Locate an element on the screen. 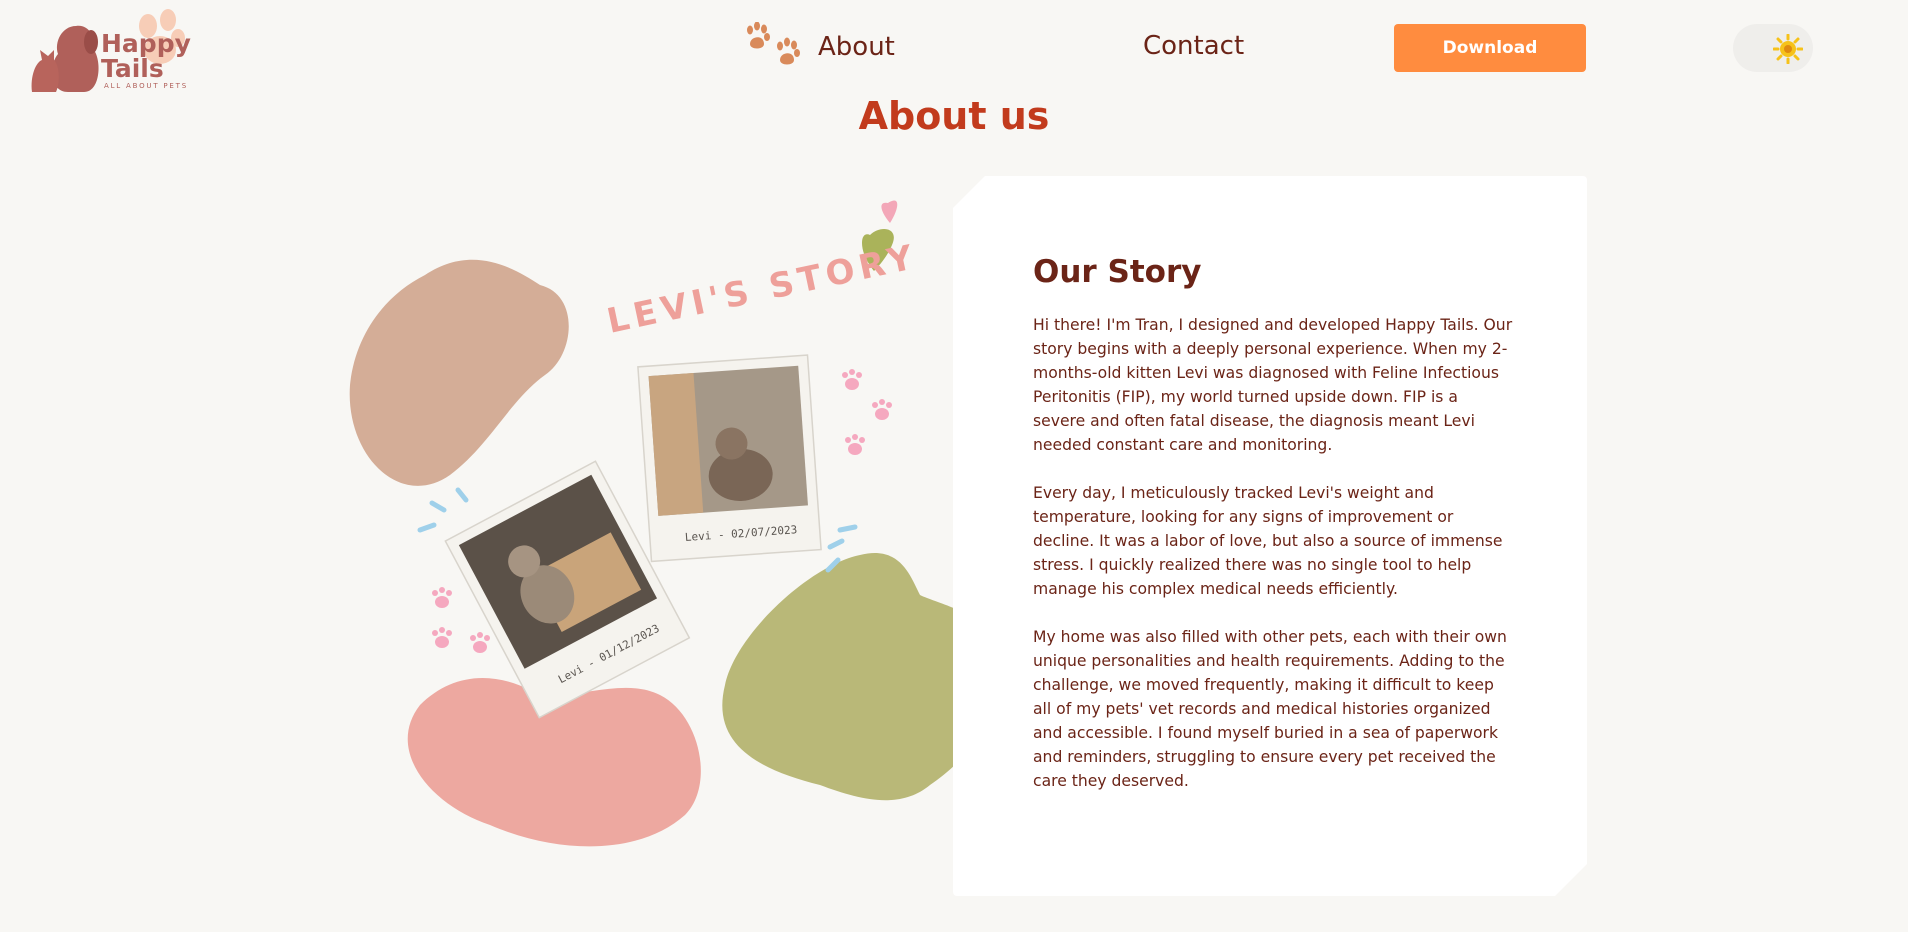 This screenshot has height=932, width=1908. nav-about-label: About is located at coordinates (856, 47).